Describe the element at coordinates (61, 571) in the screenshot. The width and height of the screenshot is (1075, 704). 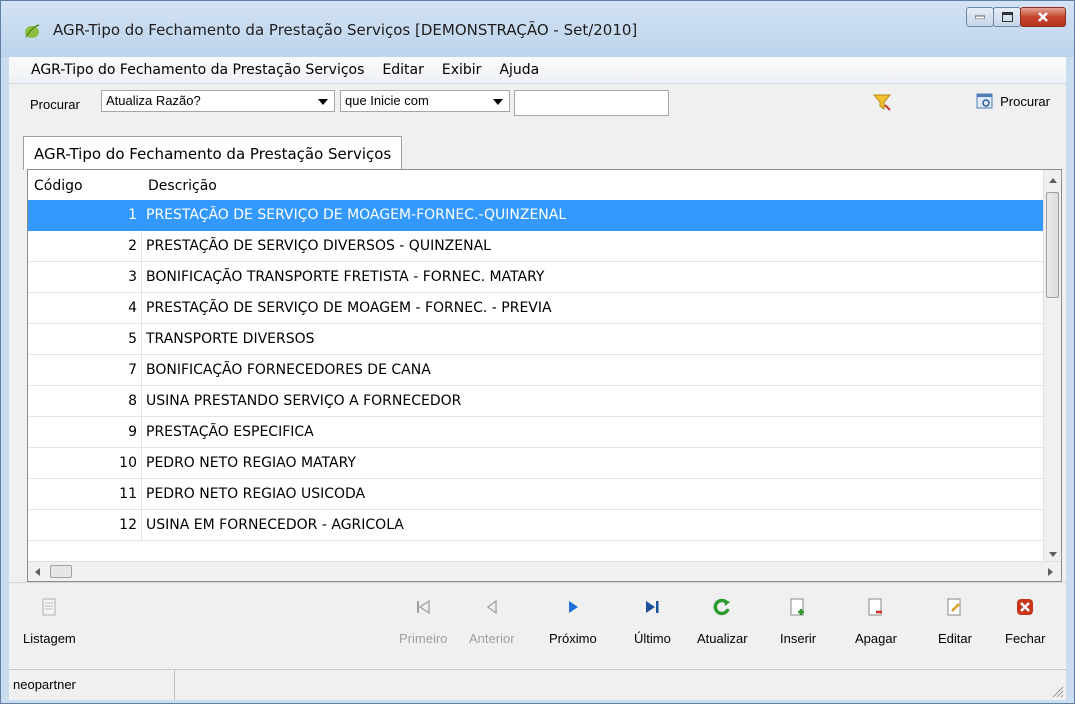
I see `horizontal-scroll-thumb` at that location.